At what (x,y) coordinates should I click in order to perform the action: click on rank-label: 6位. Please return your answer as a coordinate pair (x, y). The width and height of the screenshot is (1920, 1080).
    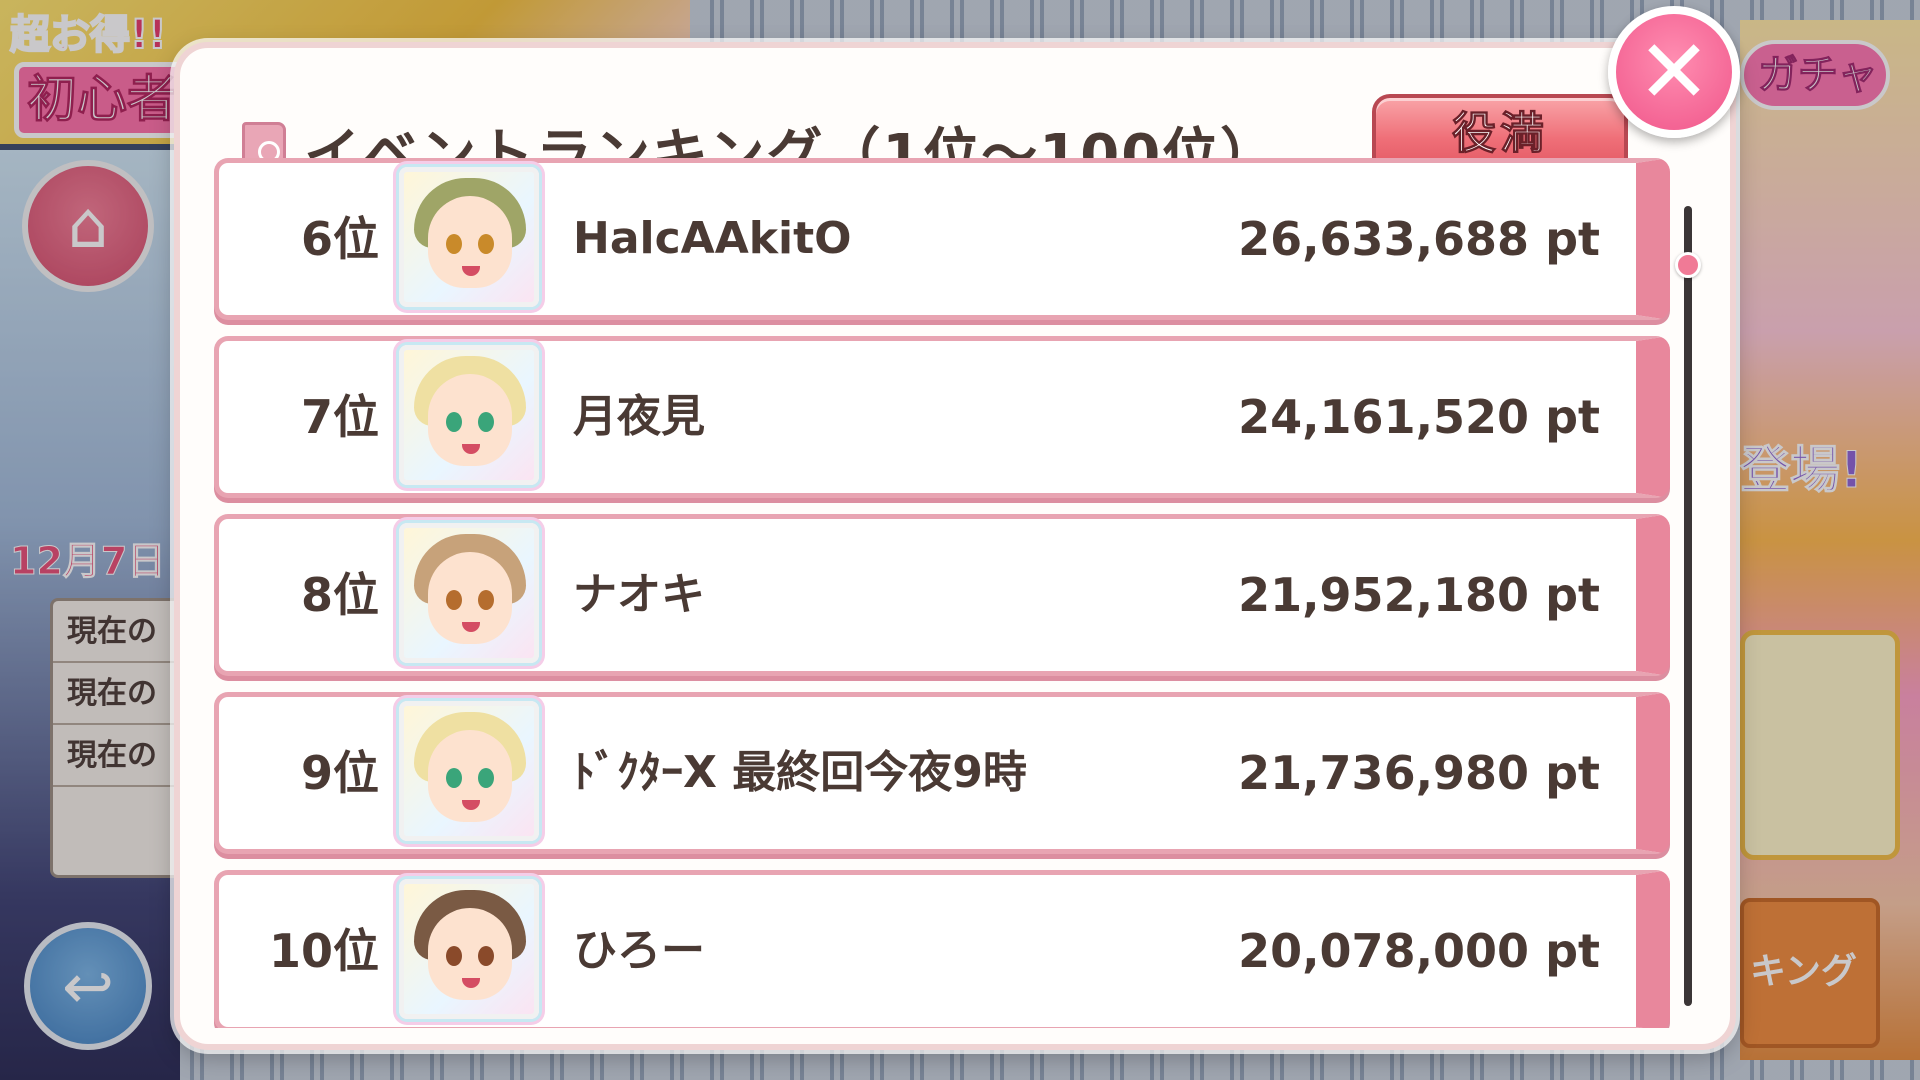
    Looking at the image, I should click on (339, 239).